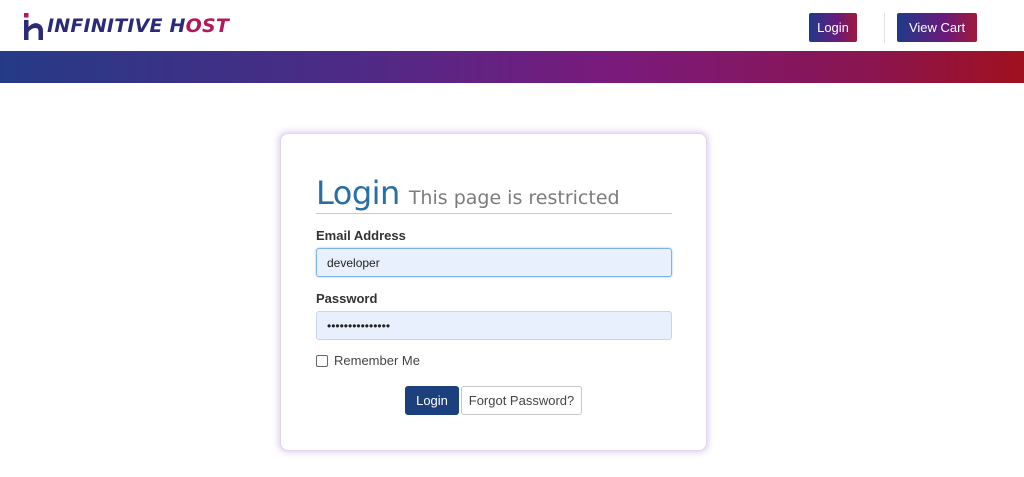  Describe the element at coordinates (432, 400) in the screenshot. I see `login-submit-button: Login` at that location.